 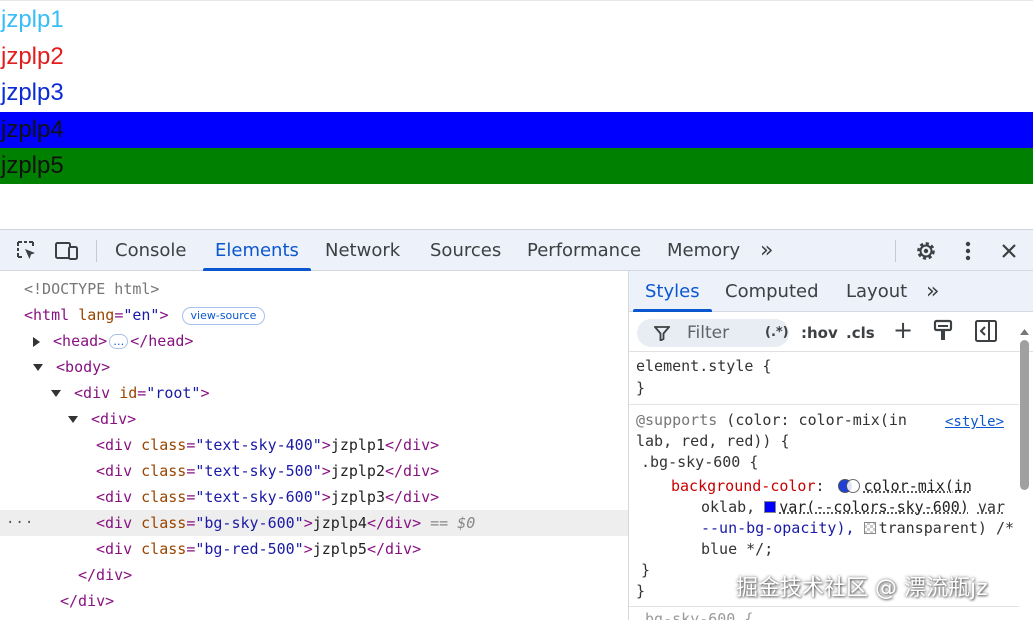 What do you see at coordinates (694, 614) in the screenshot?
I see `next-rule-selector: .bg-sky-600 {` at bounding box center [694, 614].